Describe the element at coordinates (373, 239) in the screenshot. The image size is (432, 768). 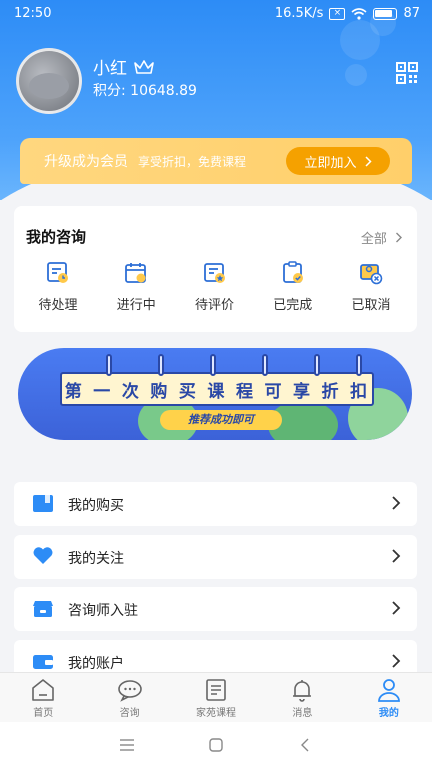
I see `view-all-label: 全部` at that location.